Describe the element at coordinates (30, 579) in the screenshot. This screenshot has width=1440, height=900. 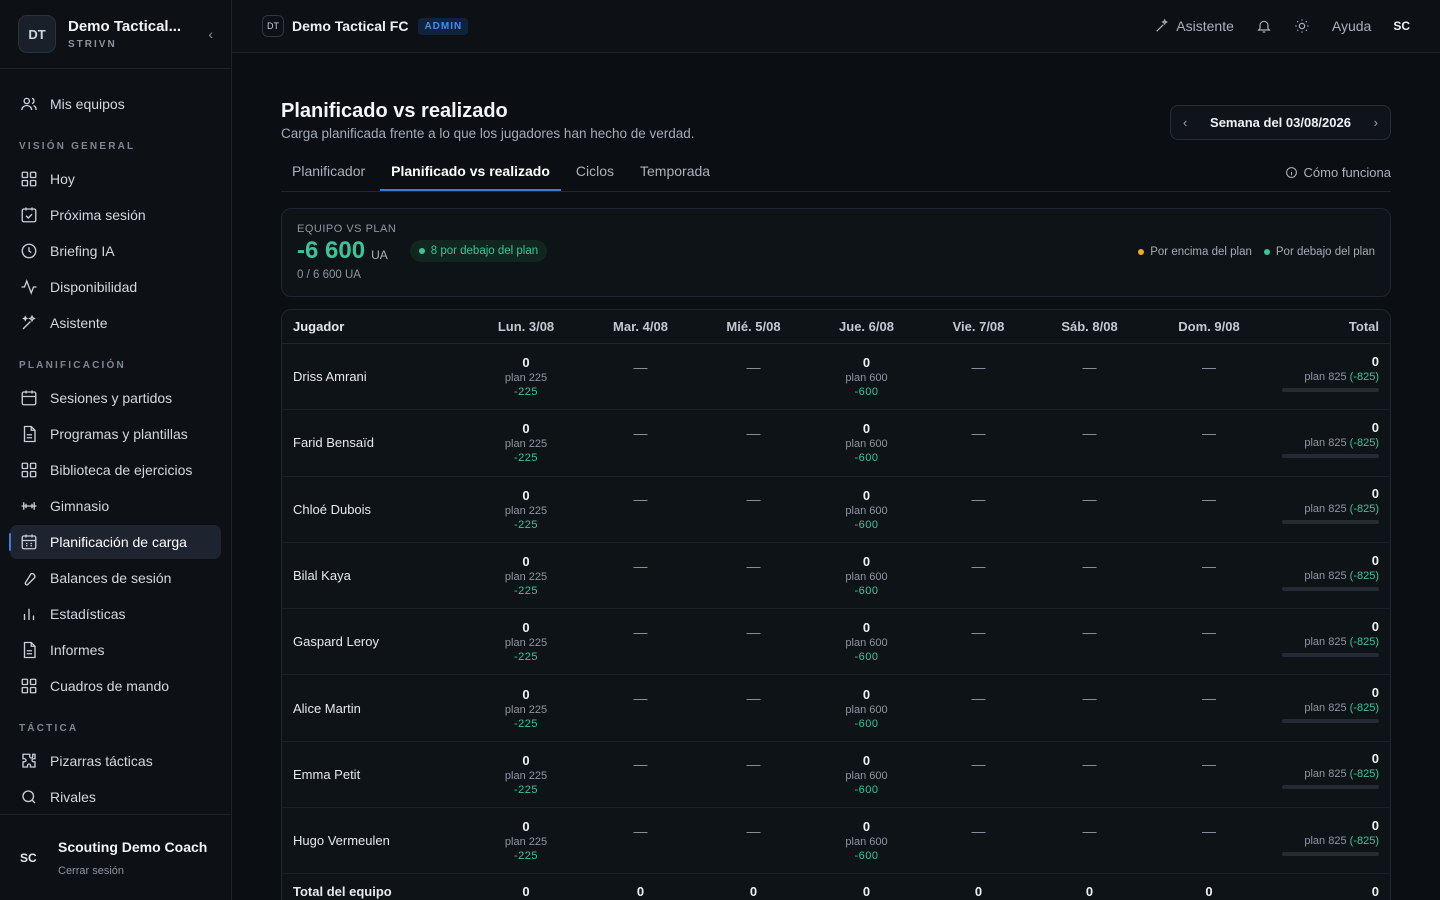
I see `wrench-icon` at that location.